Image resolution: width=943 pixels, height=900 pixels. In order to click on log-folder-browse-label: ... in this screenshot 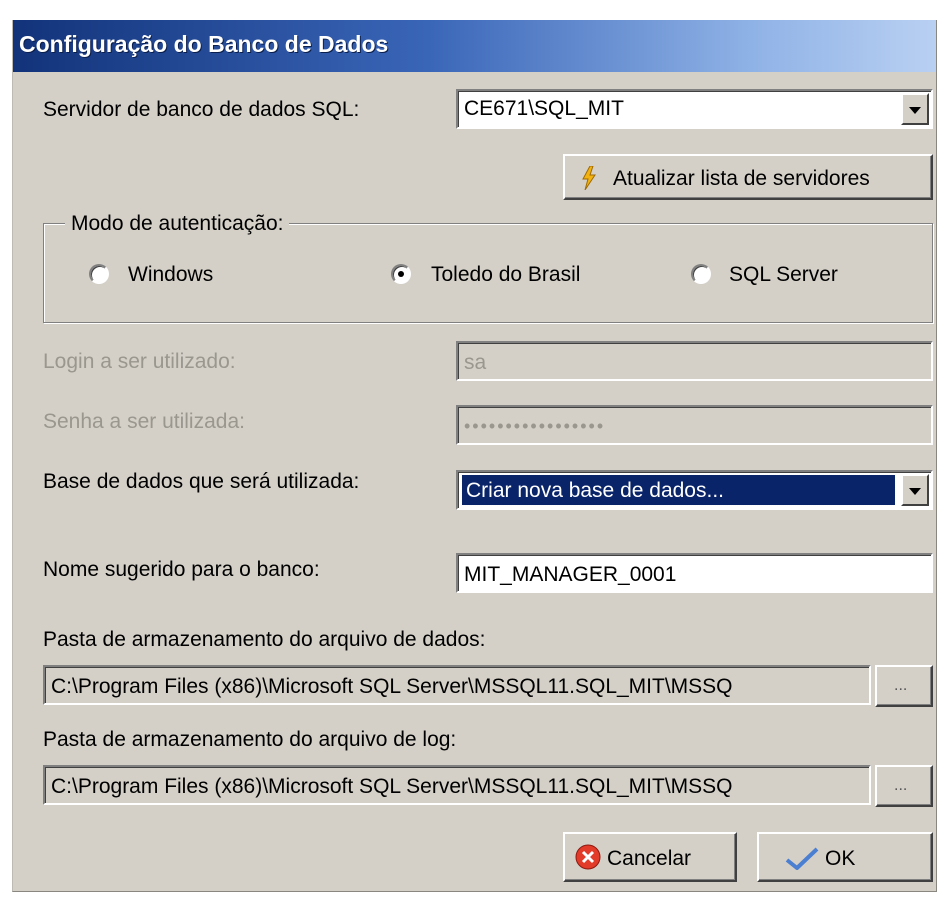, I will do `click(901, 785)`.